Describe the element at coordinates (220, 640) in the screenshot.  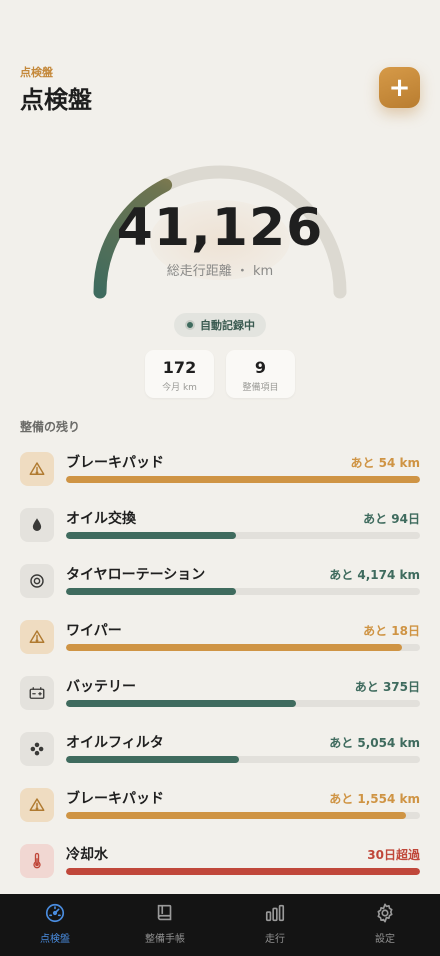
I see `maintenance-item: ワイパー あと 18日` at that location.